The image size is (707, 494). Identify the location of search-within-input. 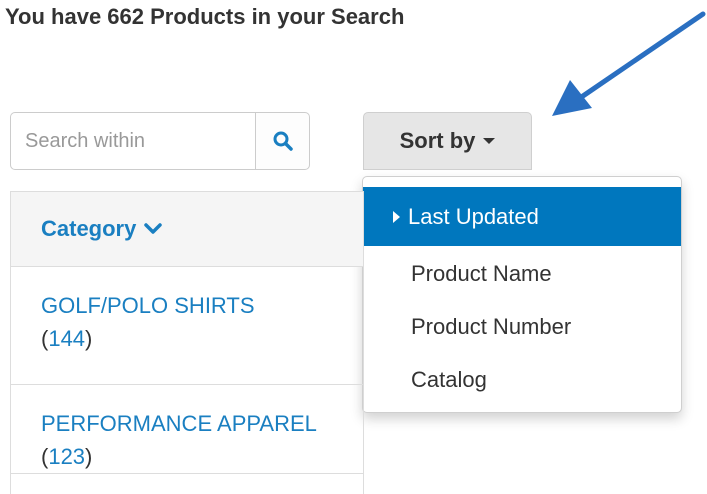
(132, 141).